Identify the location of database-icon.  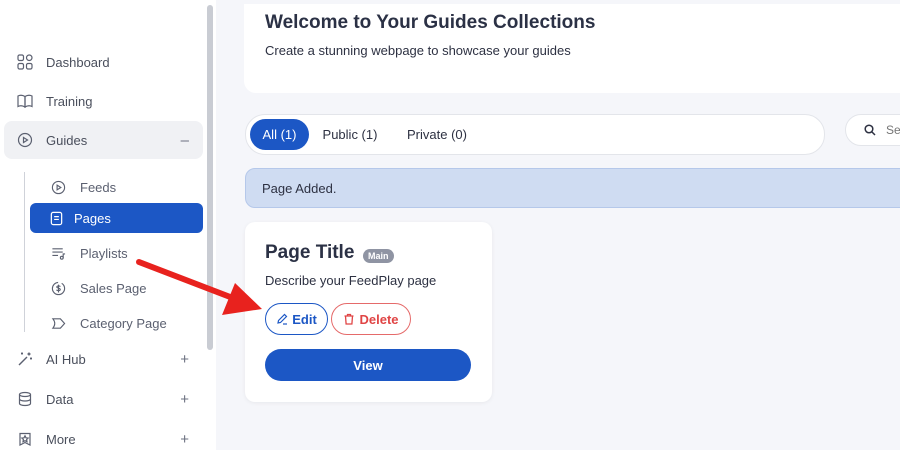
(25, 399).